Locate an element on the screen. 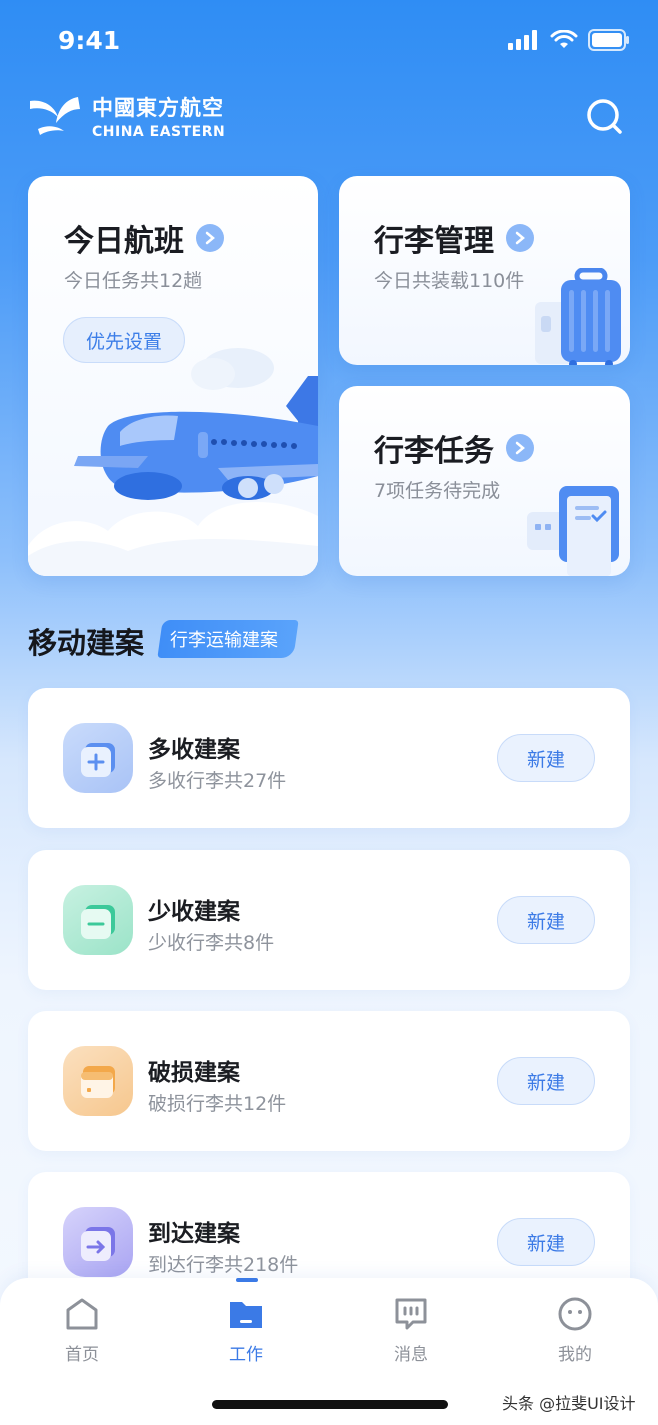 The width and height of the screenshot is (658, 1425). active-tab-indicator is located at coordinates (247, 1280).